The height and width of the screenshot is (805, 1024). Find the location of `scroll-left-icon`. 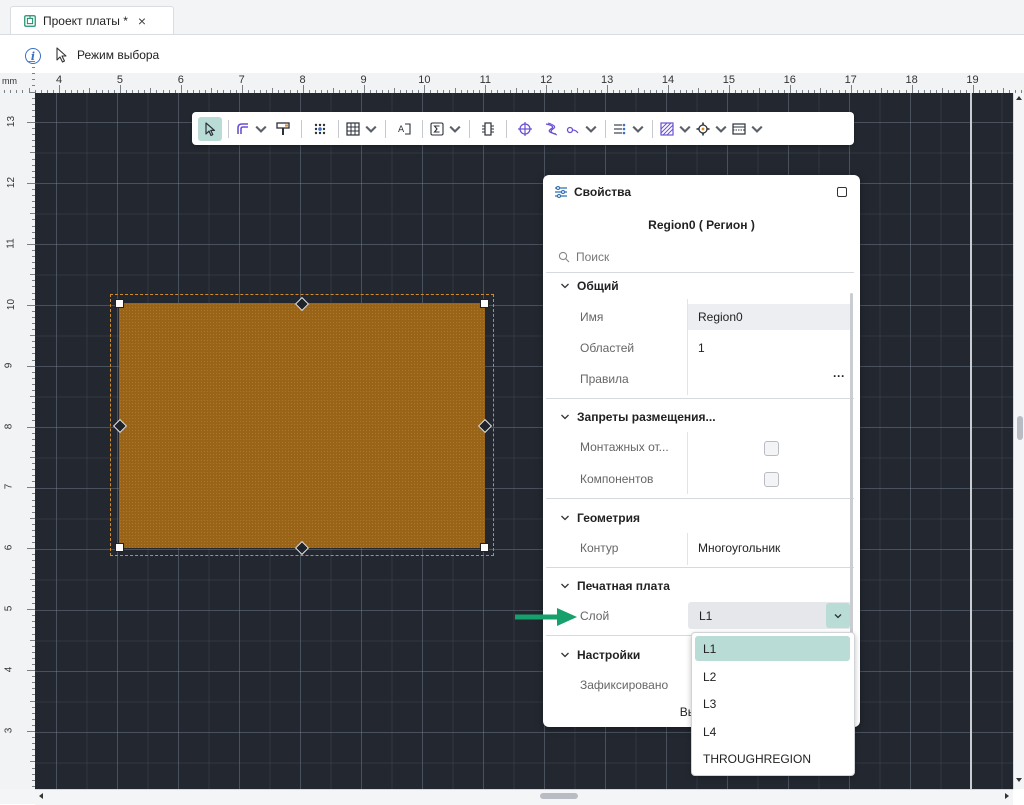

scroll-left-icon is located at coordinates (41, 796).